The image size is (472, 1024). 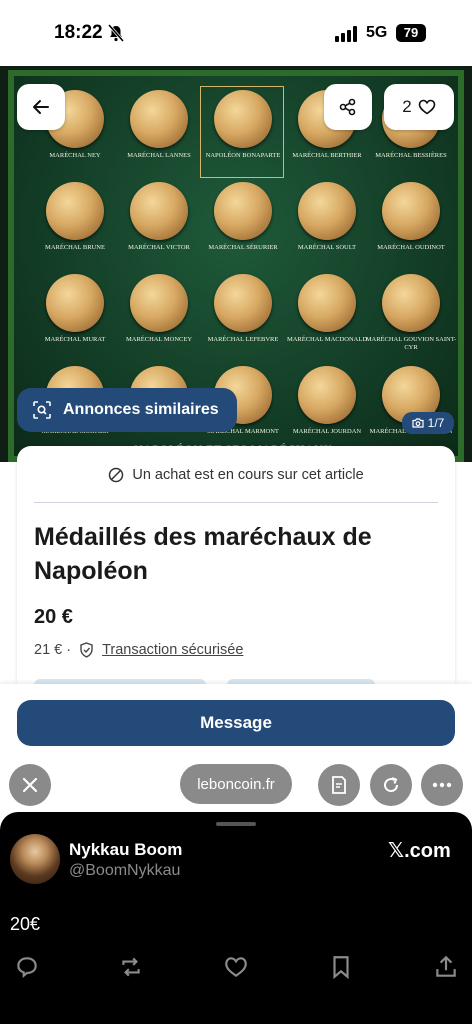 I want to click on arrow-left-icon, so click(x=41, y=107).